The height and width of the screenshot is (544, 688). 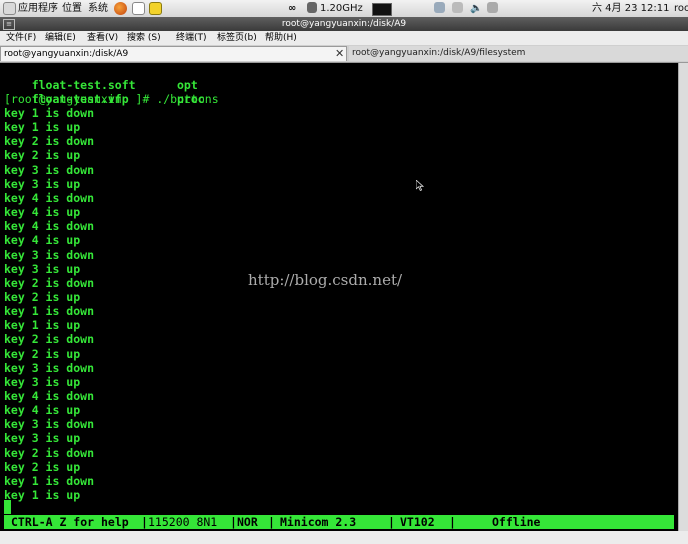 What do you see at coordinates (681, 8) in the screenshot?
I see `user-menu: roo` at bounding box center [681, 8].